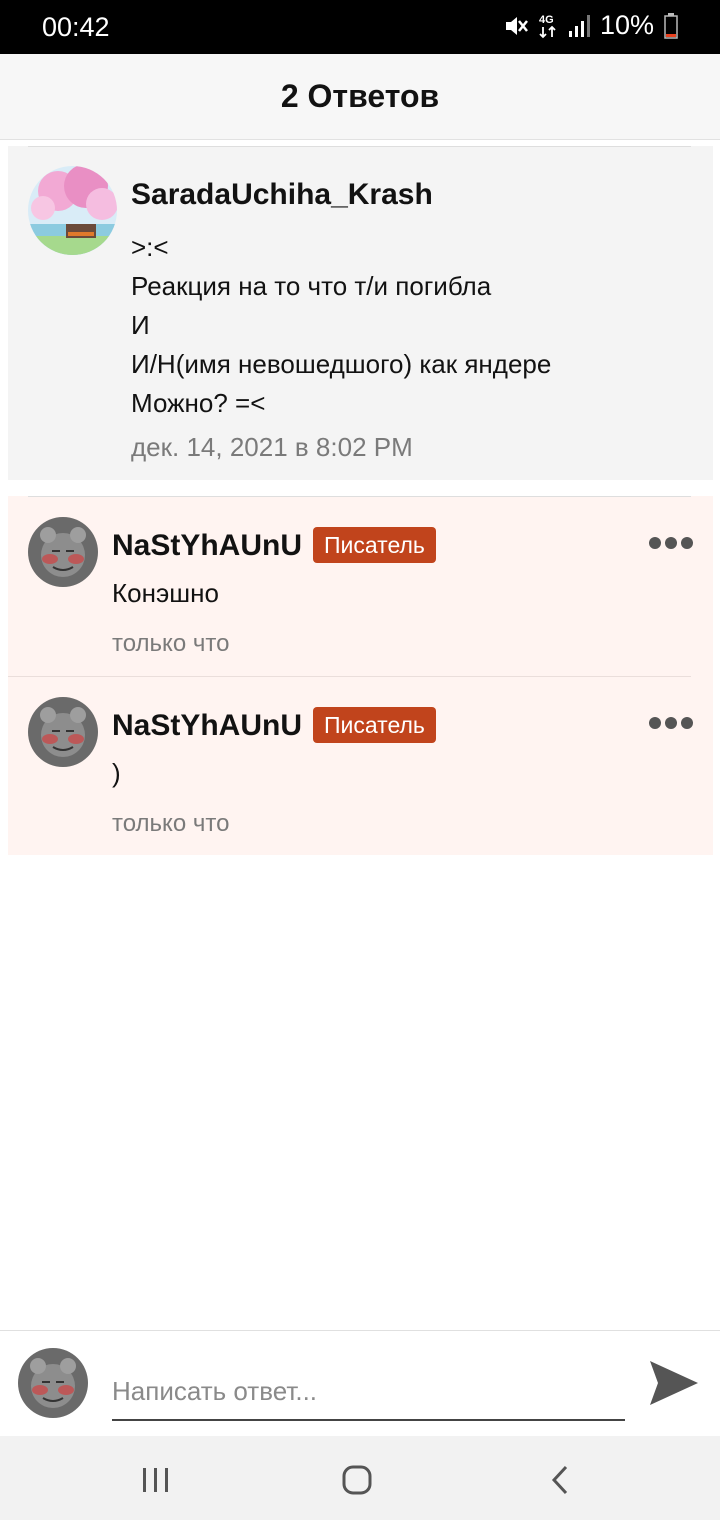 Image resolution: width=720 pixels, height=1520 pixels. What do you see at coordinates (341, 364) in the screenshot?
I see `comment-line: И/Н(имя невошедшого) как яндере` at bounding box center [341, 364].